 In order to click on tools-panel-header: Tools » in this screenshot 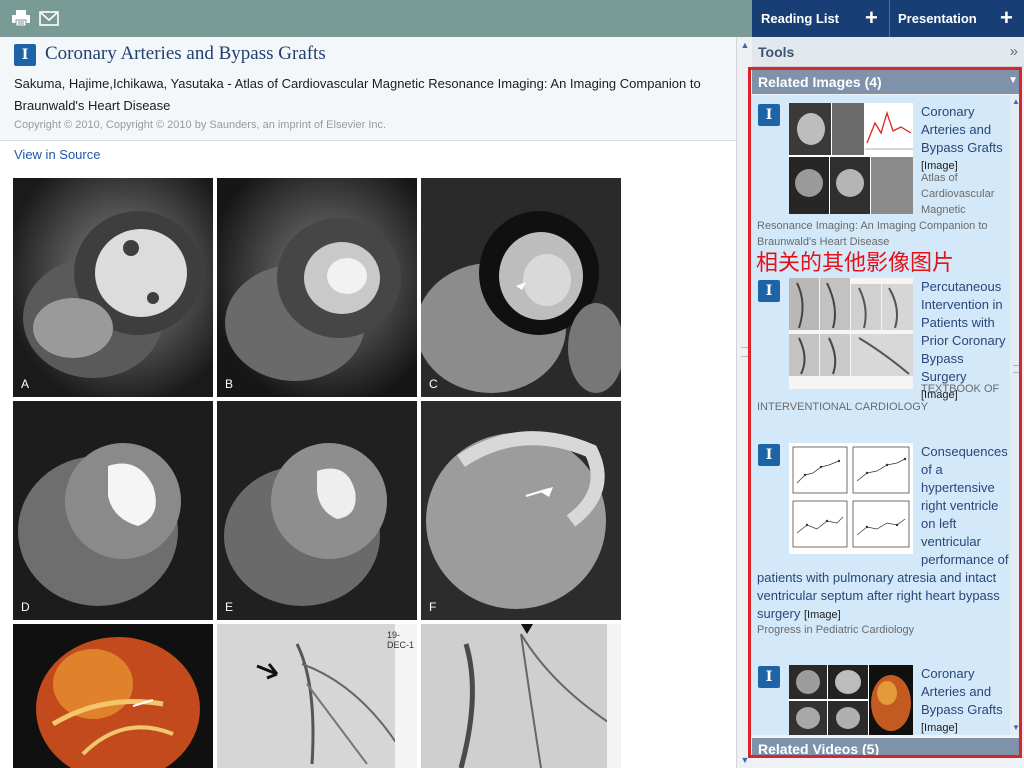, I will do `click(888, 52)`.